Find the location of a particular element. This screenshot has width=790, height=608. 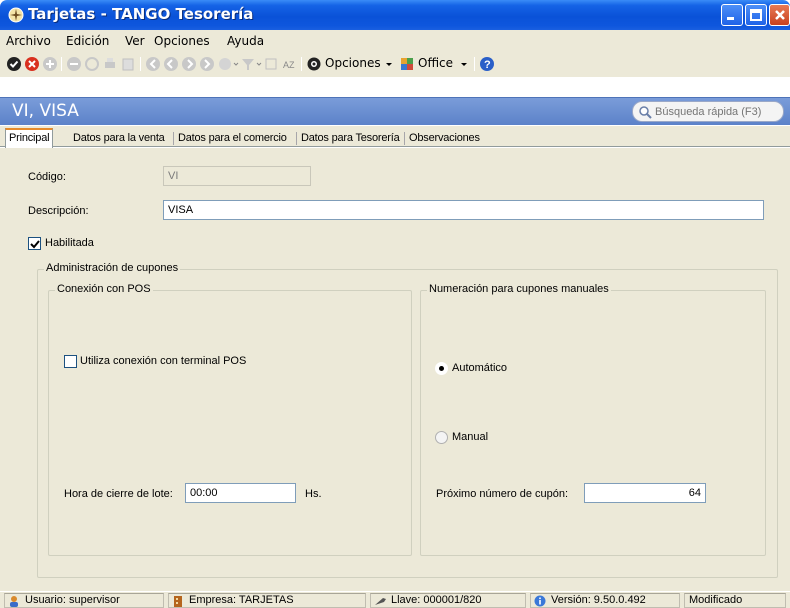

cancel-icon is located at coordinates (32, 64).